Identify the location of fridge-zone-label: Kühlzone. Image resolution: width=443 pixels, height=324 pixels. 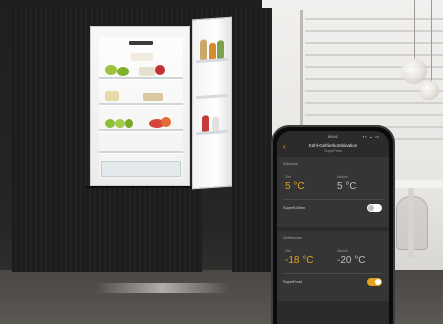
(290, 164).